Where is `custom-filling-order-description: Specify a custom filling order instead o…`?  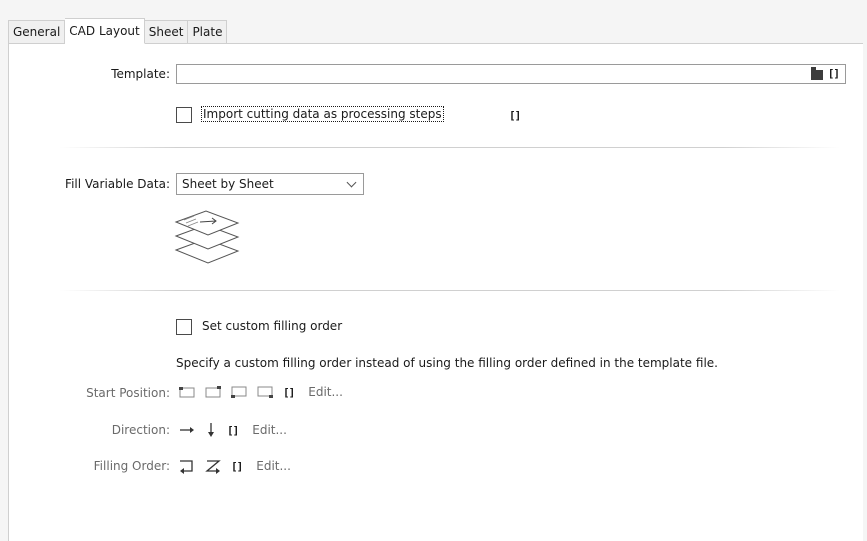
custom-filling-order-description: Specify a custom filling order instead o… is located at coordinates (447, 363).